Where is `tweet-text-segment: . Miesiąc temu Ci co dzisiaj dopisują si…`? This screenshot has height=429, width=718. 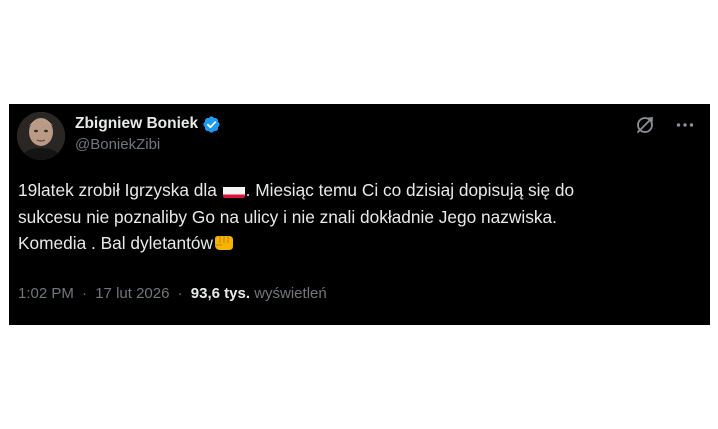
tweet-text-segment: . Miesiąc temu Ci co dzisiaj dopisują si… is located at coordinates (410, 190).